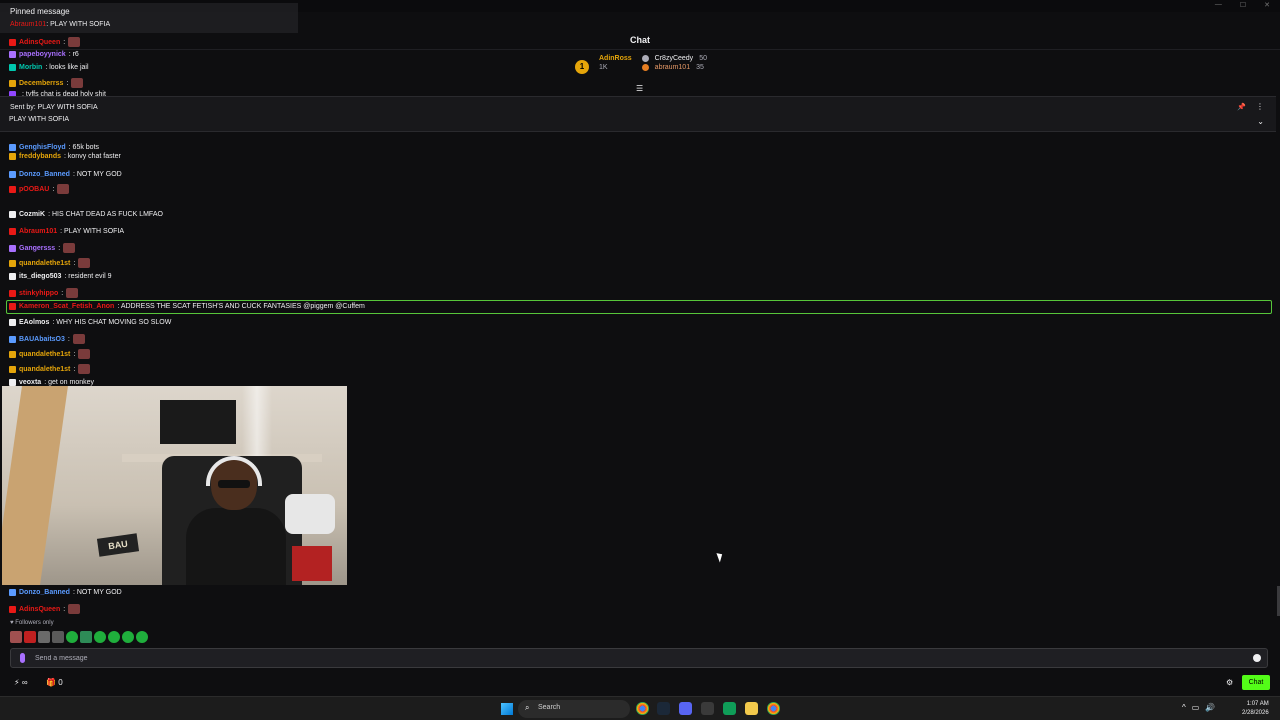 The width and height of the screenshot is (1280, 720). I want to click on chat-username: Decemberrss, so click(41, 83).